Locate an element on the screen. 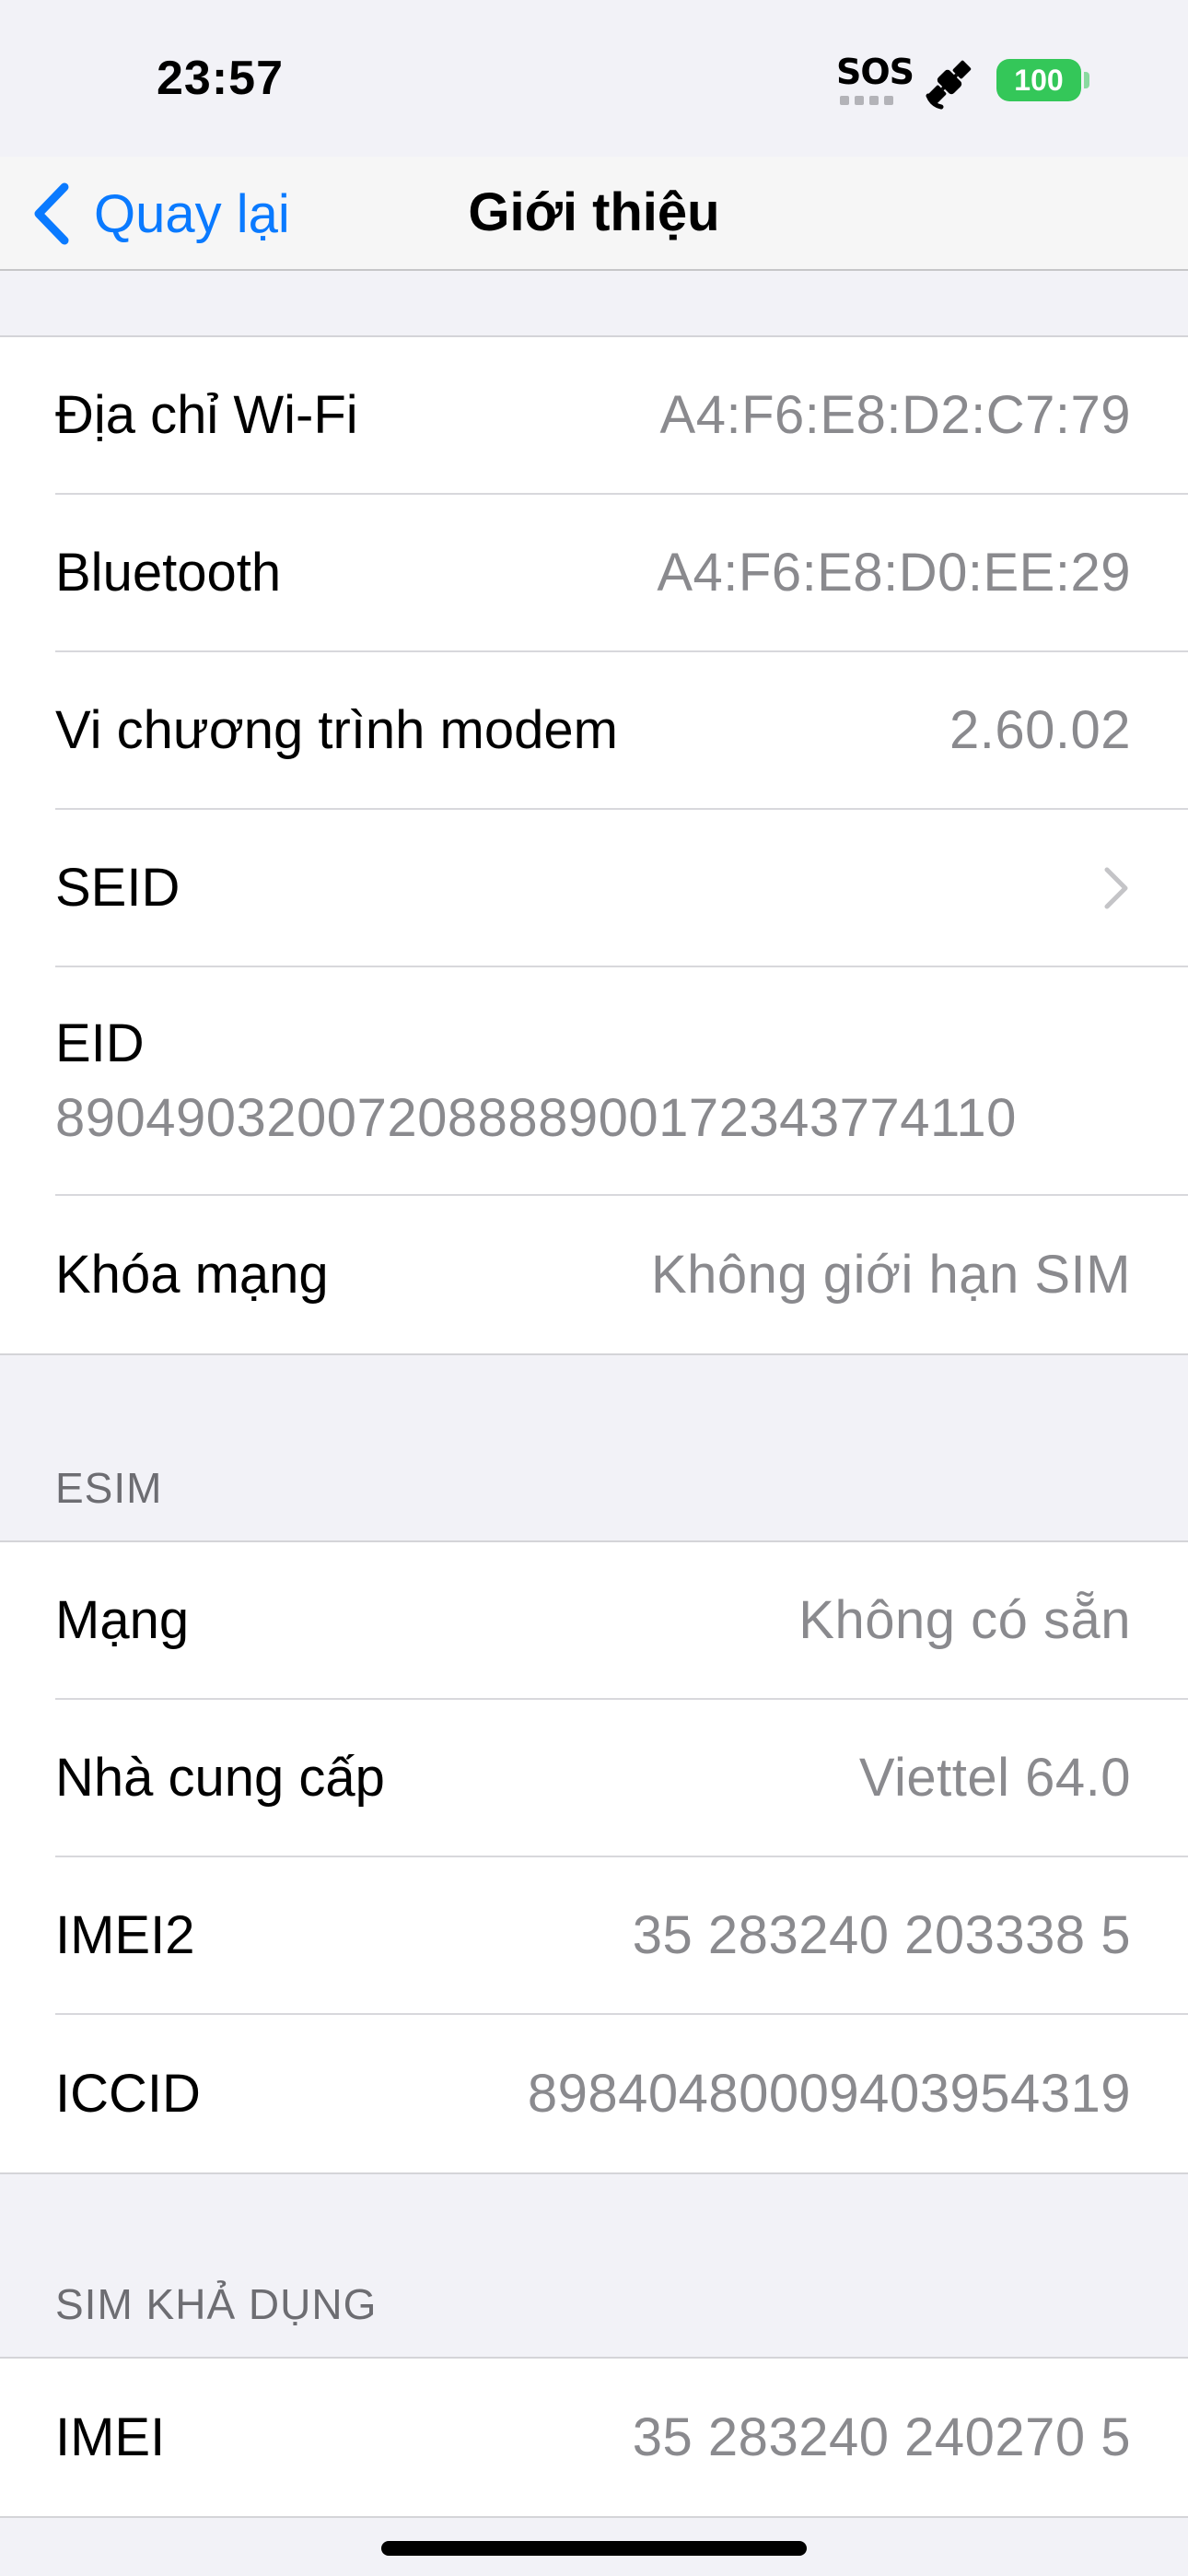  sim-available-group: IMEI 35 283240 240270 5 is located at coordinates (594, 2437).